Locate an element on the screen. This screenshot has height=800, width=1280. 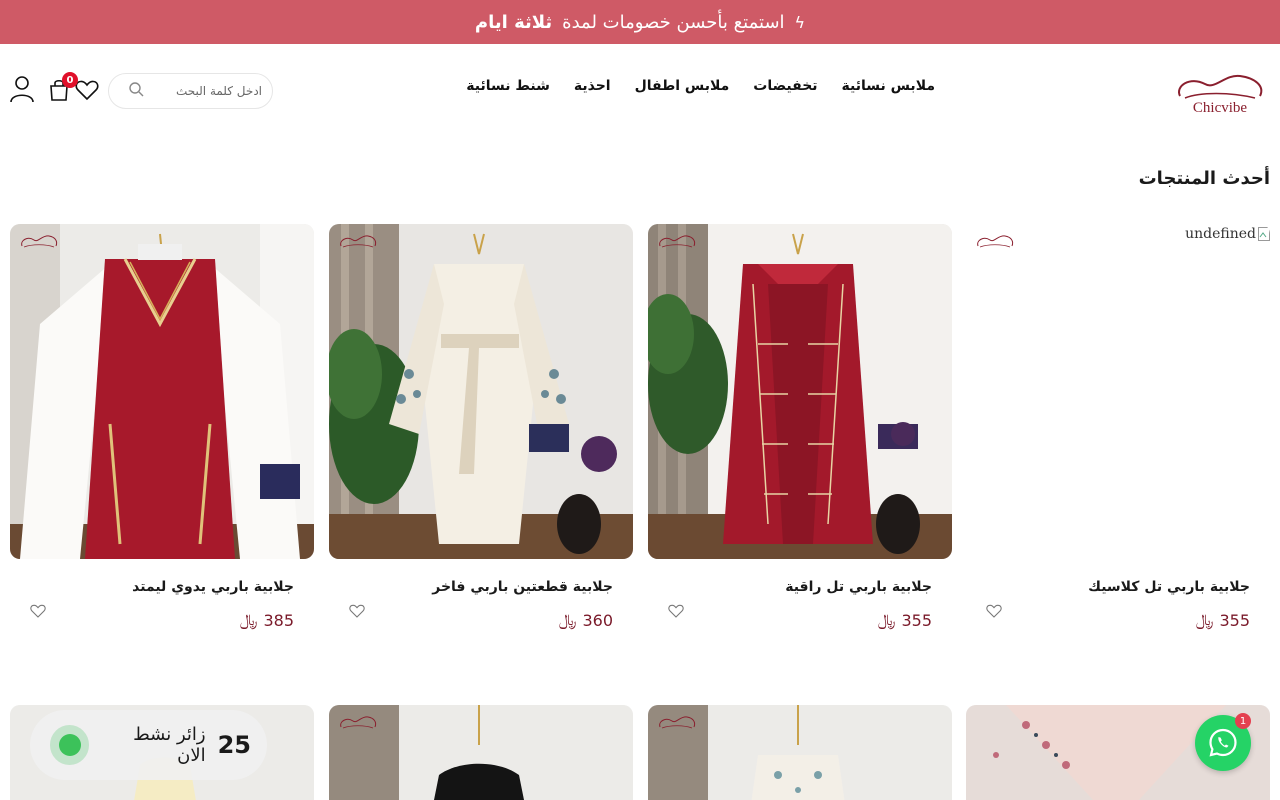
product-name: جلابية قطعتين باربي فاخر is located at coordinates (522, 587).